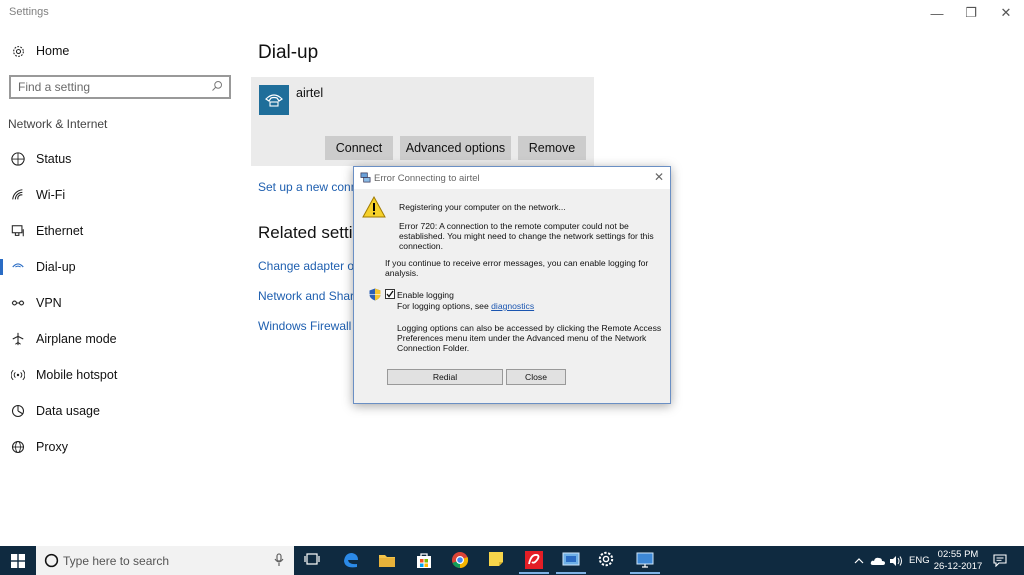 Image resolution: width=1024 pixels, height=575 pixels. Describe the element at coordinates (18, 339) in the screenshot. I see `airplane-icon` at that location.